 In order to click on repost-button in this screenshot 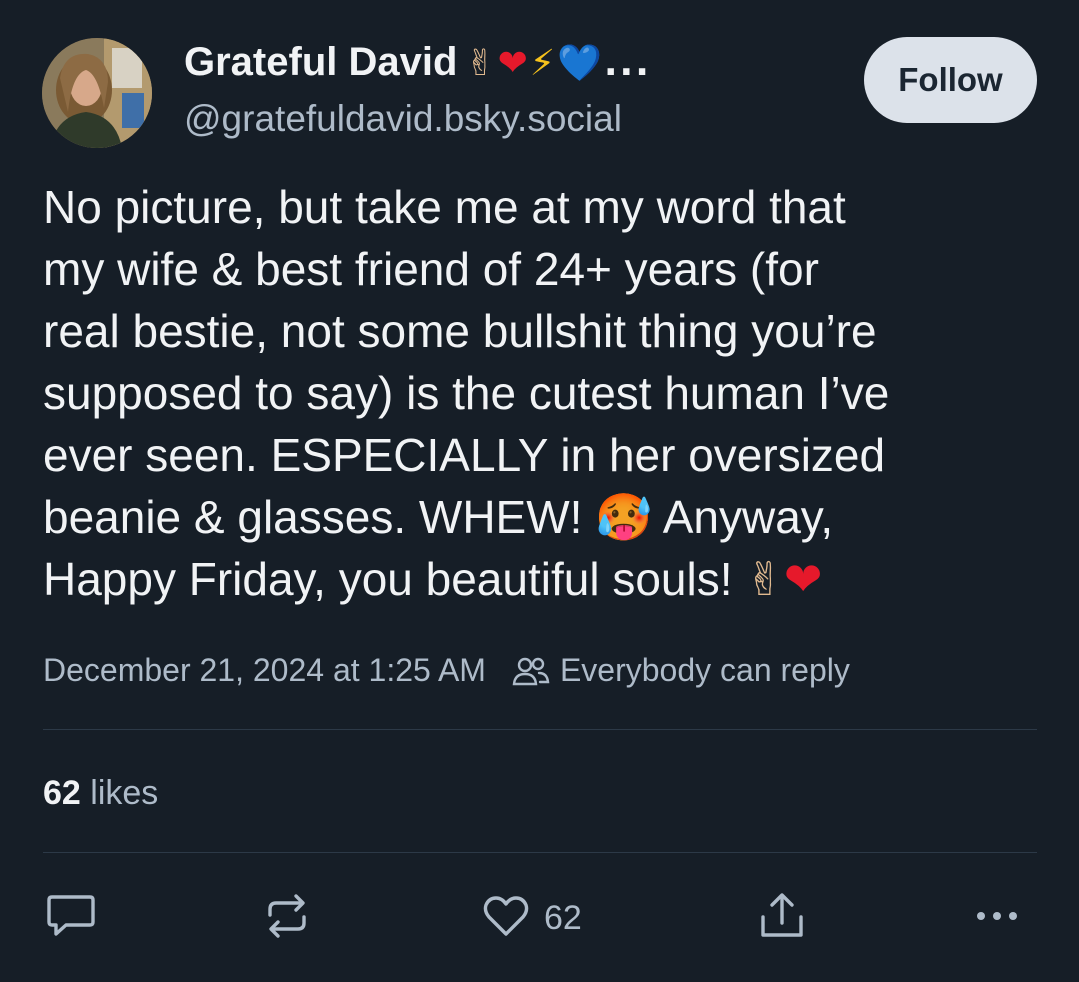, I will do `click(287, 918)`.